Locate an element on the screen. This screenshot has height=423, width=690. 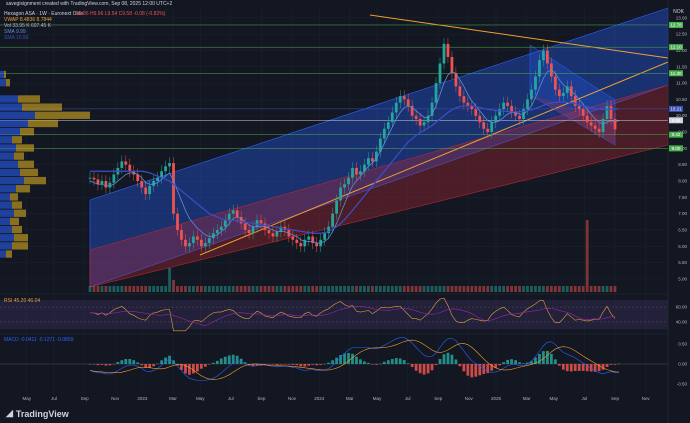
time-tick-label: May is located at coordinates (377, 398).